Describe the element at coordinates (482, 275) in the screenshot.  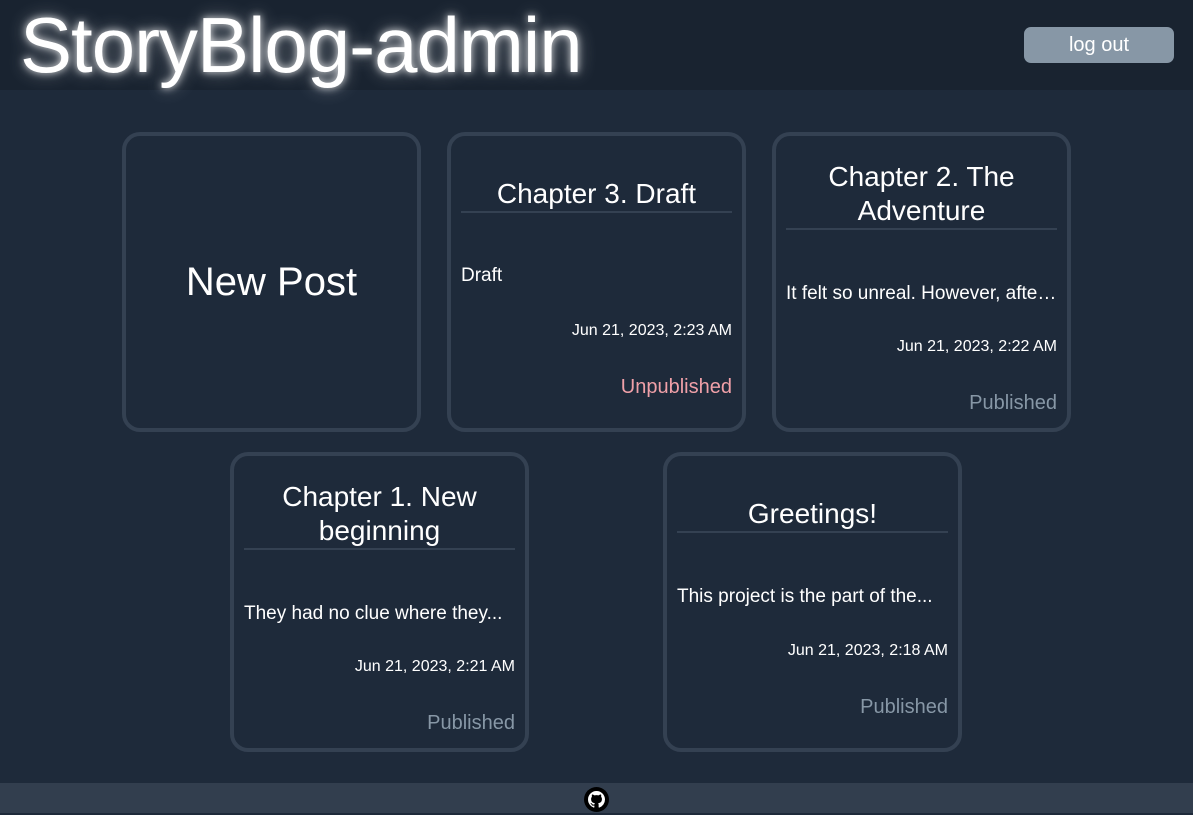
I see `post-excerpt: Draft` at that location.